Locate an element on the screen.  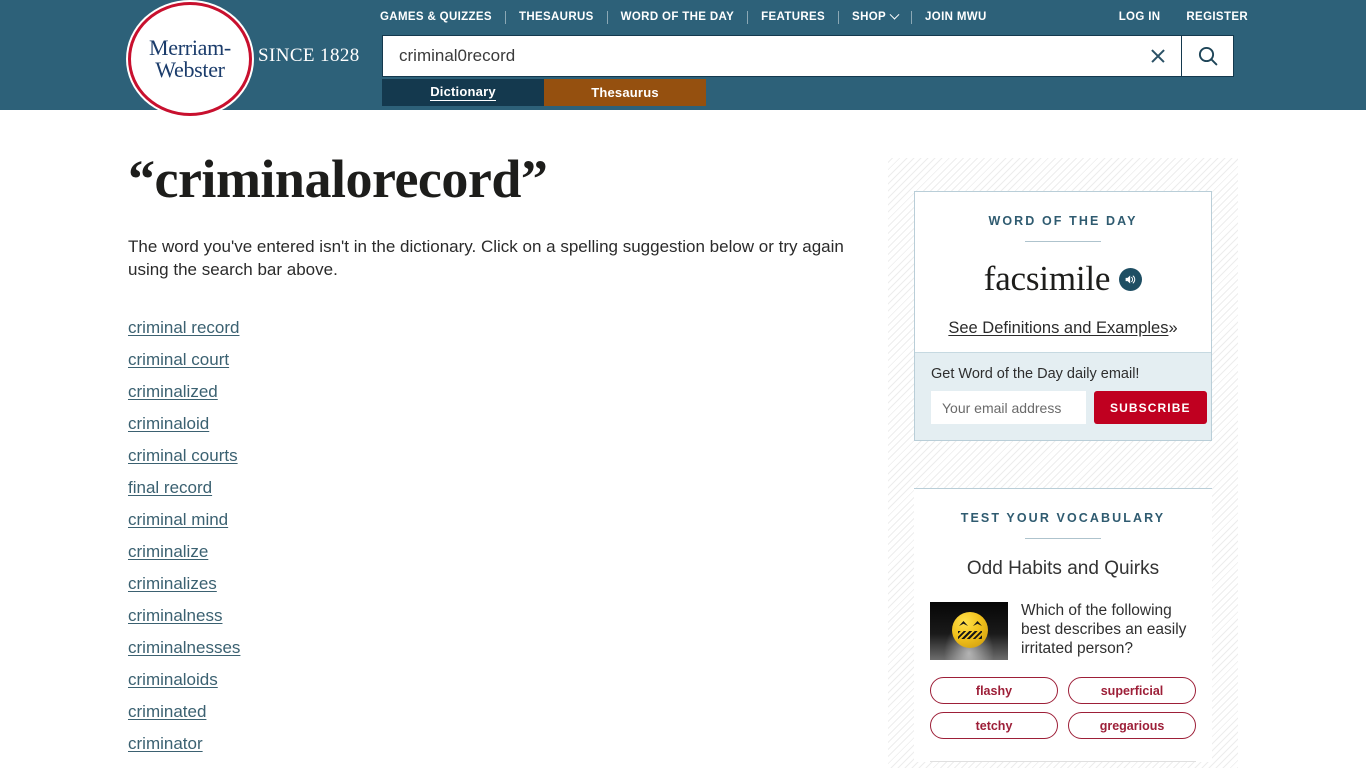
nav-item-thesaurus: THESAURUS is located at coordinates (556, 17).